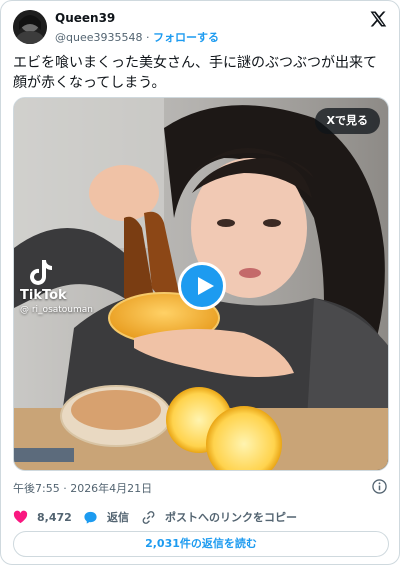 This screenshot has width=400, height=565. Describe the element at coordinates (118, 517) in the screenshot. I see `reply-label: 返信` at that location.